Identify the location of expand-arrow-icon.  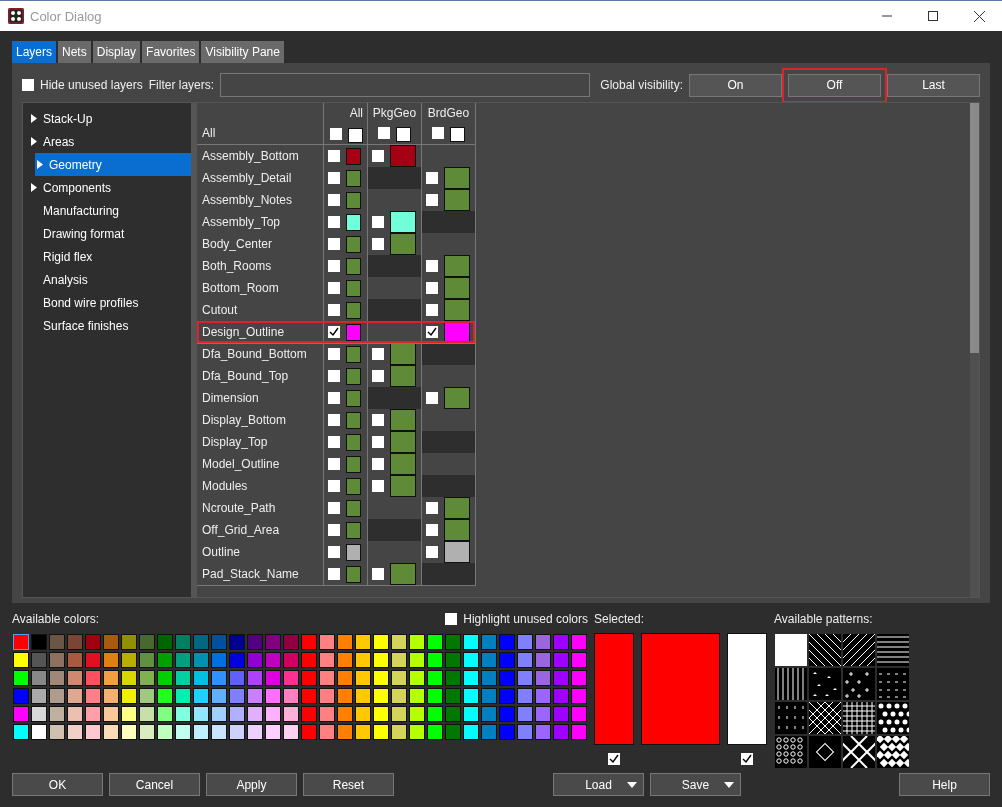
(34, 187).